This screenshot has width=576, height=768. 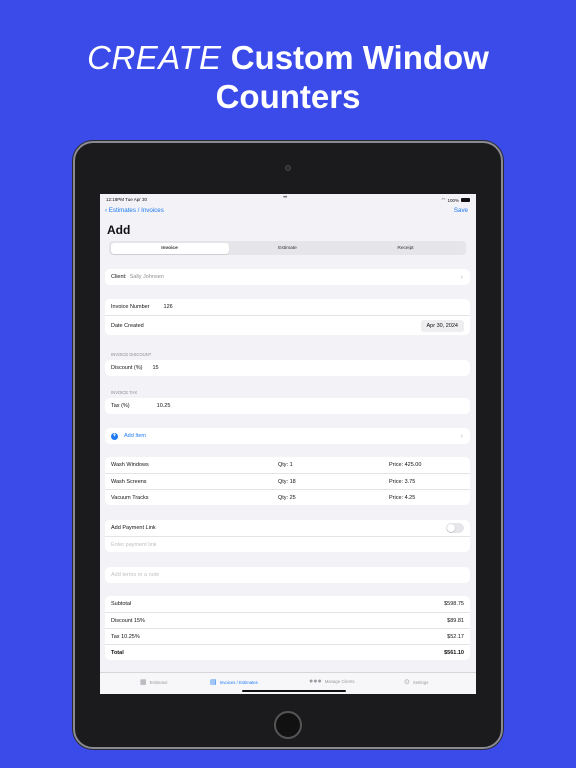 What do you see at coordinates (287, 307) in the screenshot?
I see `invoice-number-row: Invoice Number 126` at bounding box center [287, 307].